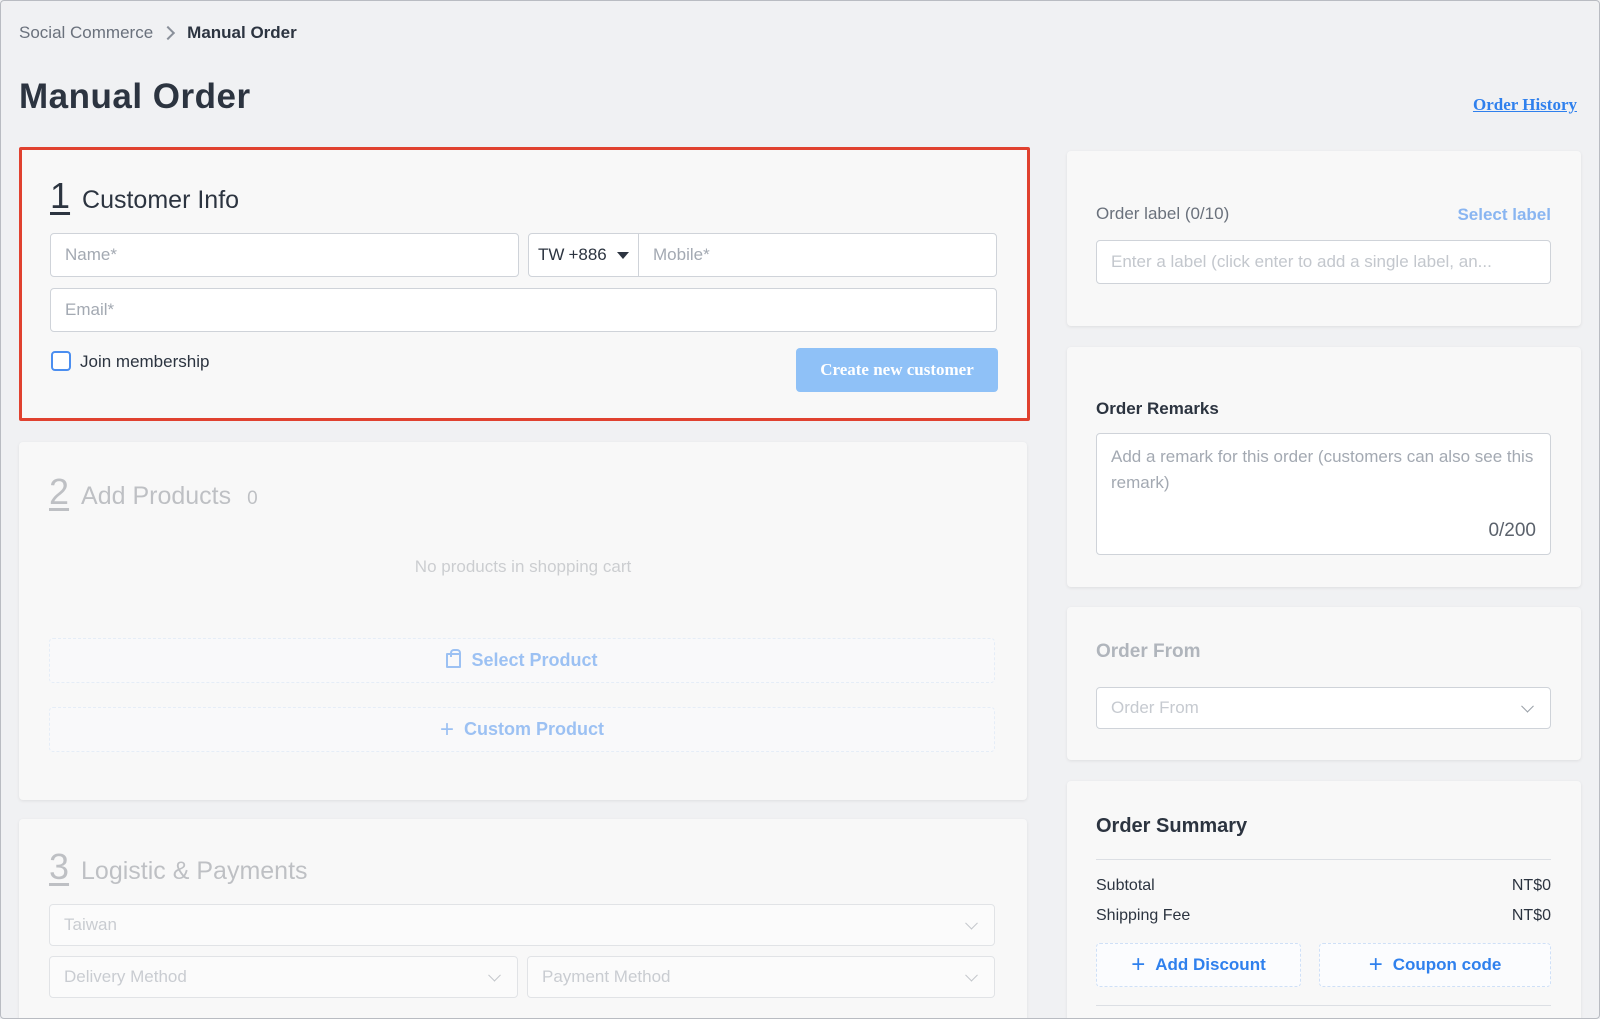 Image resolution: width=1600 pixels, height=1019 pixels. Describe the element at coordinates (1525, 105) in the screenshot. I see `order-history-link: Order History` at that location.